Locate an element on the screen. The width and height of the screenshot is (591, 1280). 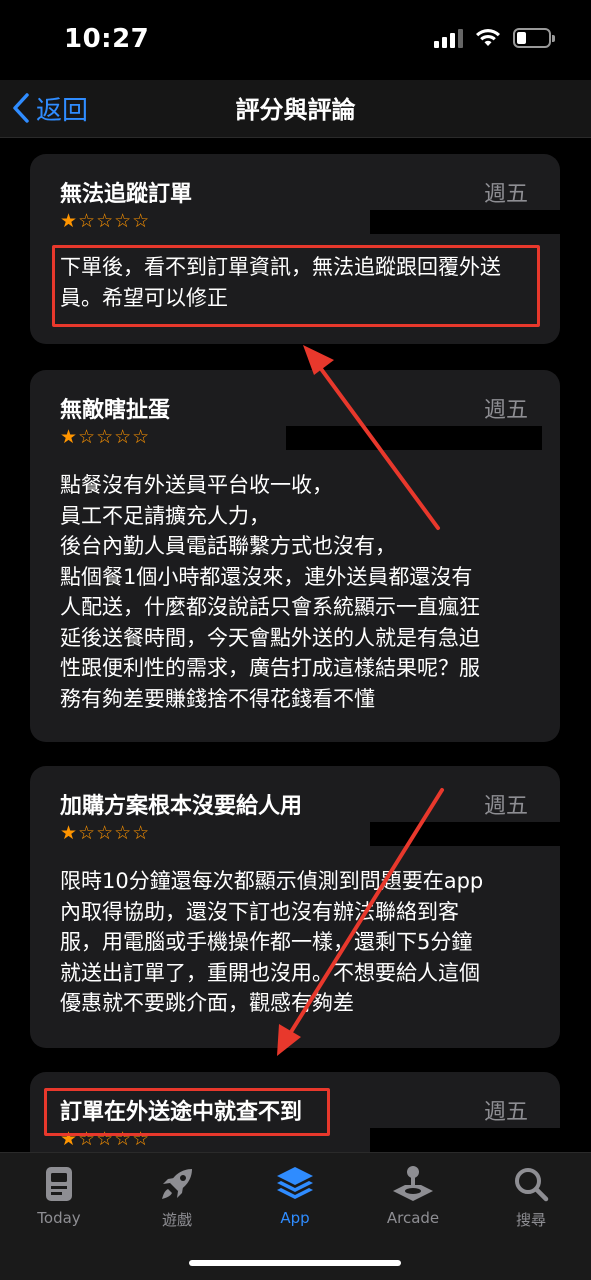
page-title: 評分與評論 is located at coordinates (295, 110).